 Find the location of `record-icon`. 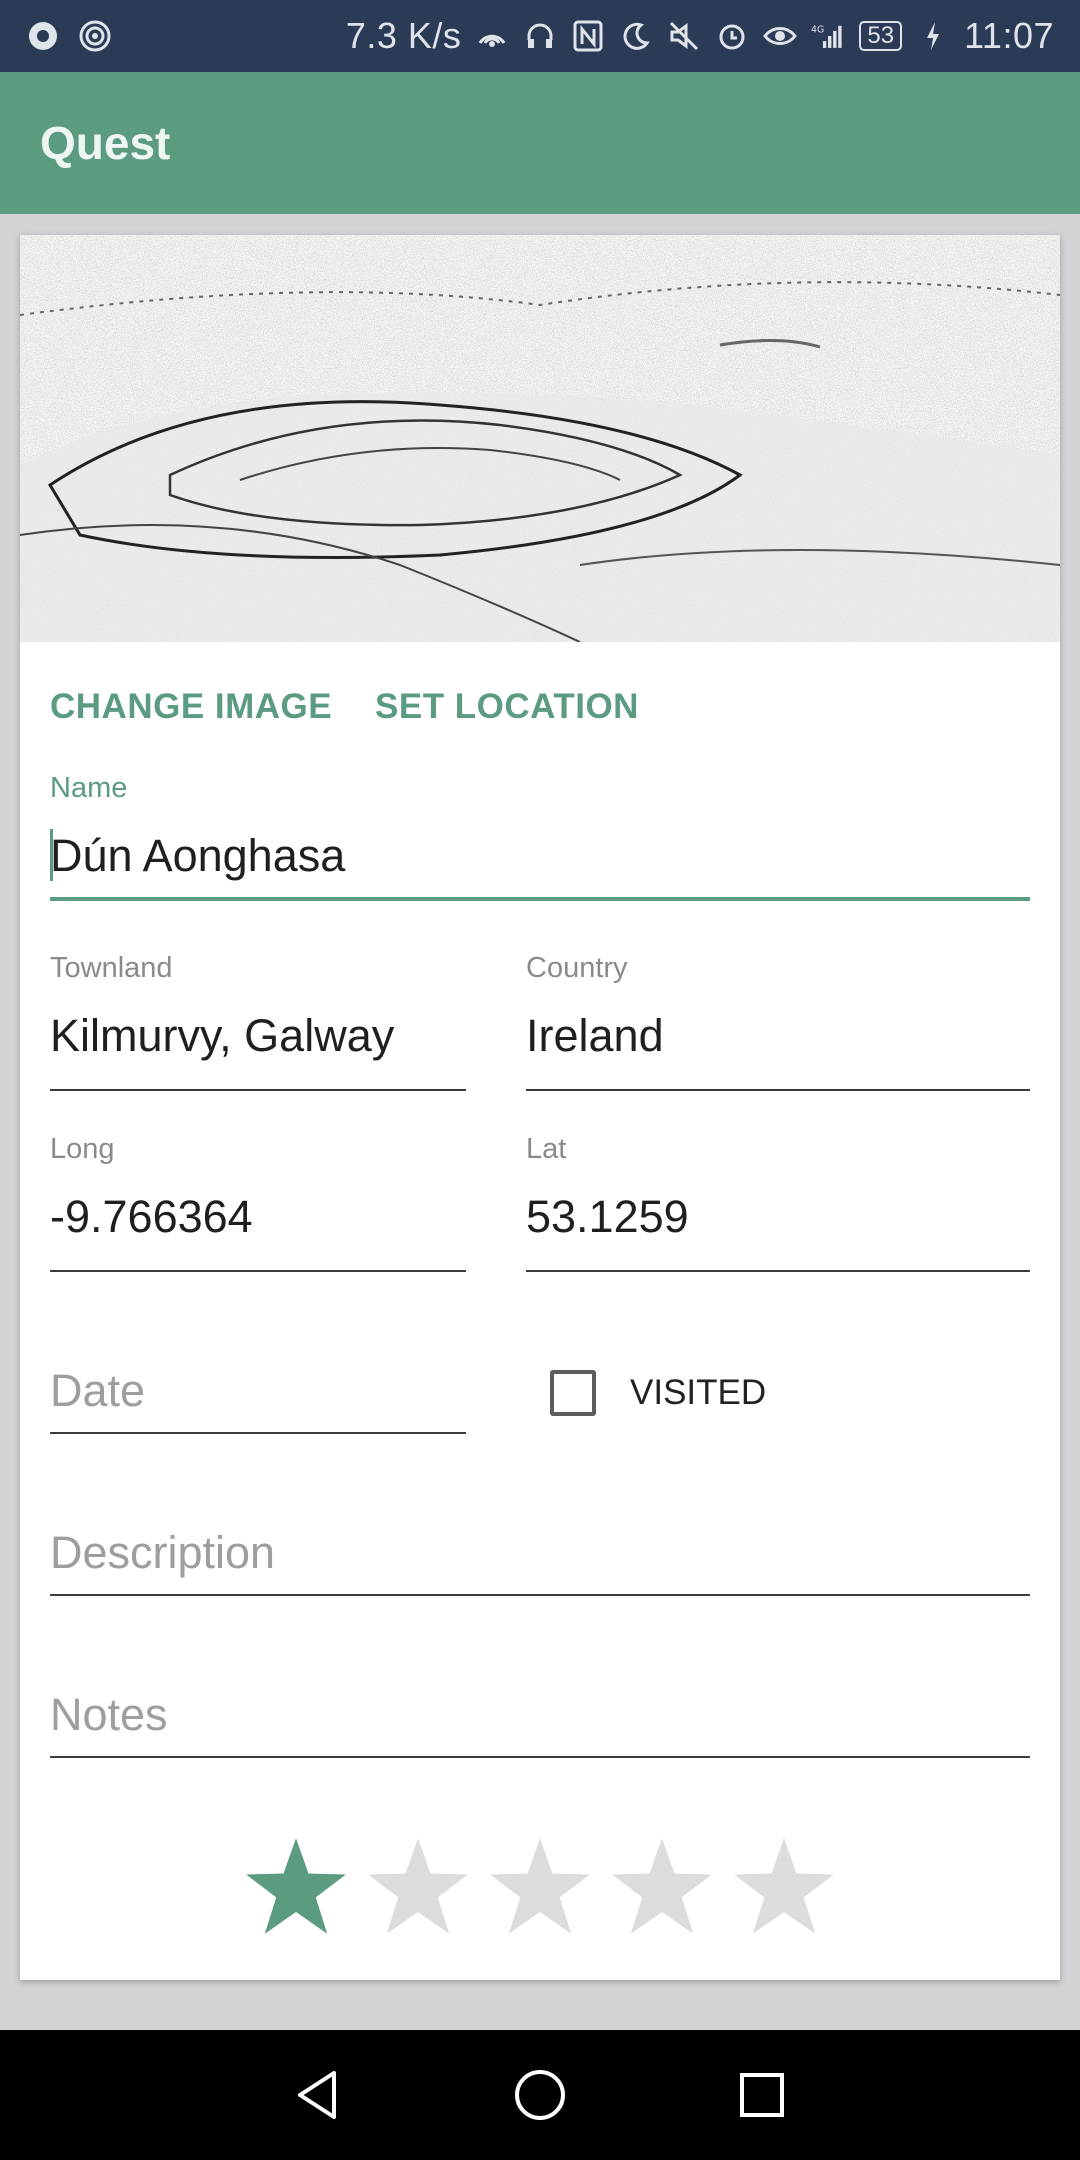

record-icon is located at coordinates (43, 36).